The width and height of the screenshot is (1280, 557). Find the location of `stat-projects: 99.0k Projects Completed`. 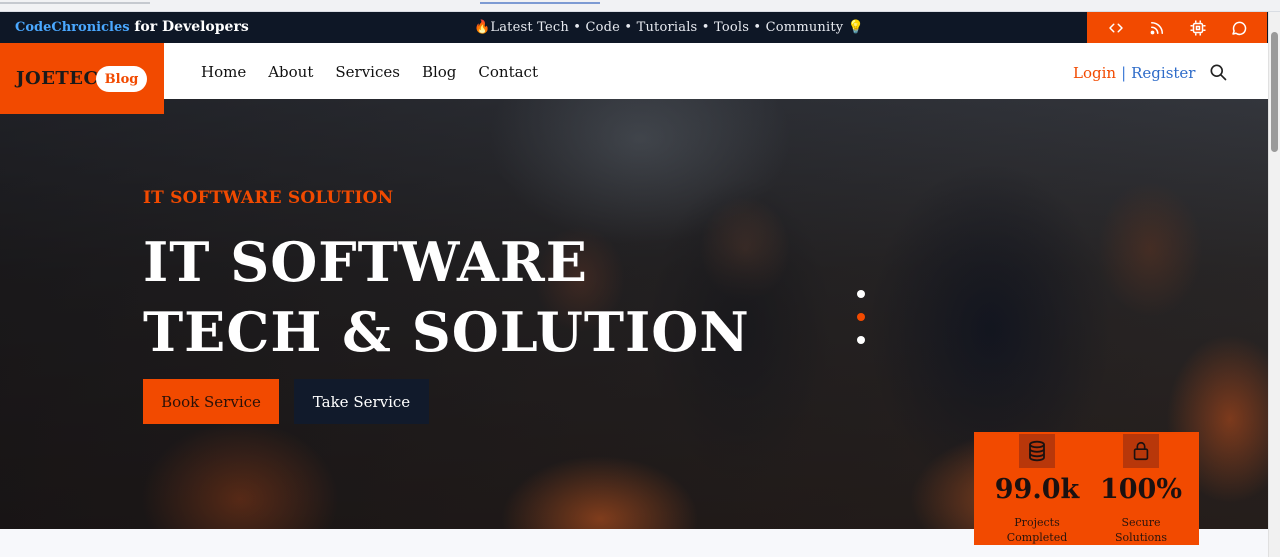

stat-projects: 99.0k Projects Completed is located at coordinates (1030, 488).